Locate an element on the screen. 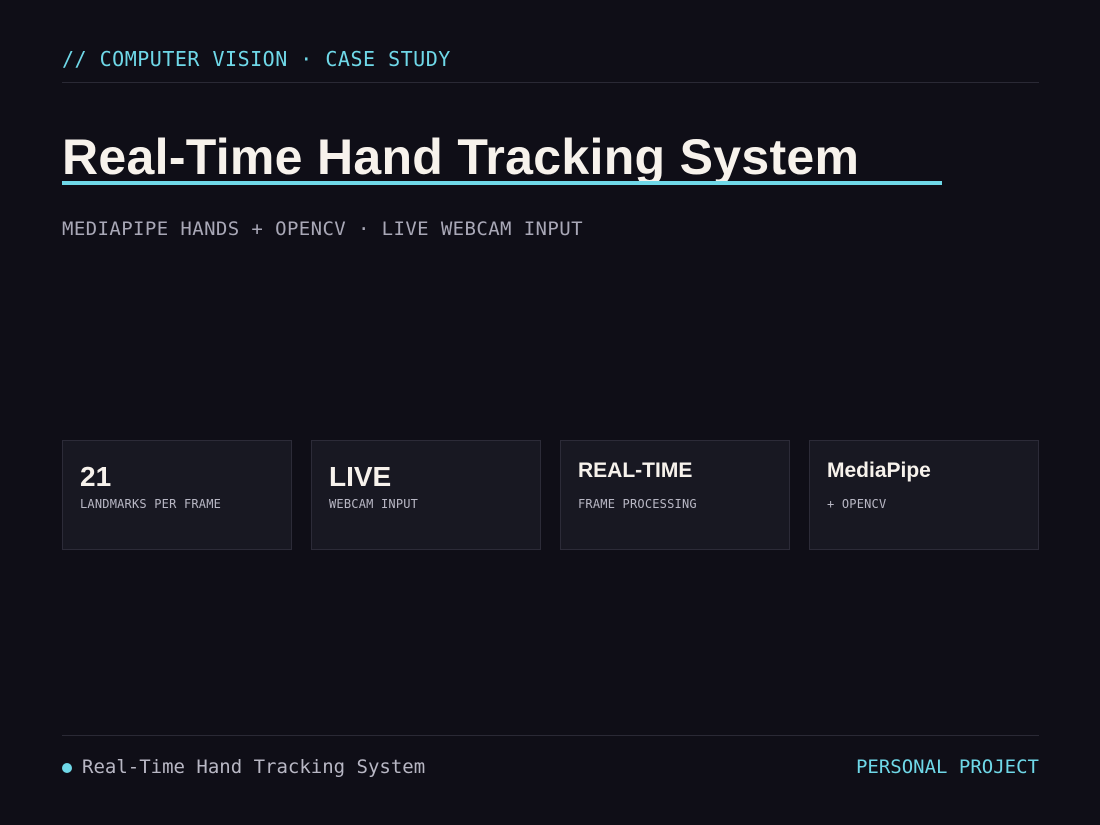 This screenshot has height=825, width=1100. header-divider is located at coordinates (550, 82).